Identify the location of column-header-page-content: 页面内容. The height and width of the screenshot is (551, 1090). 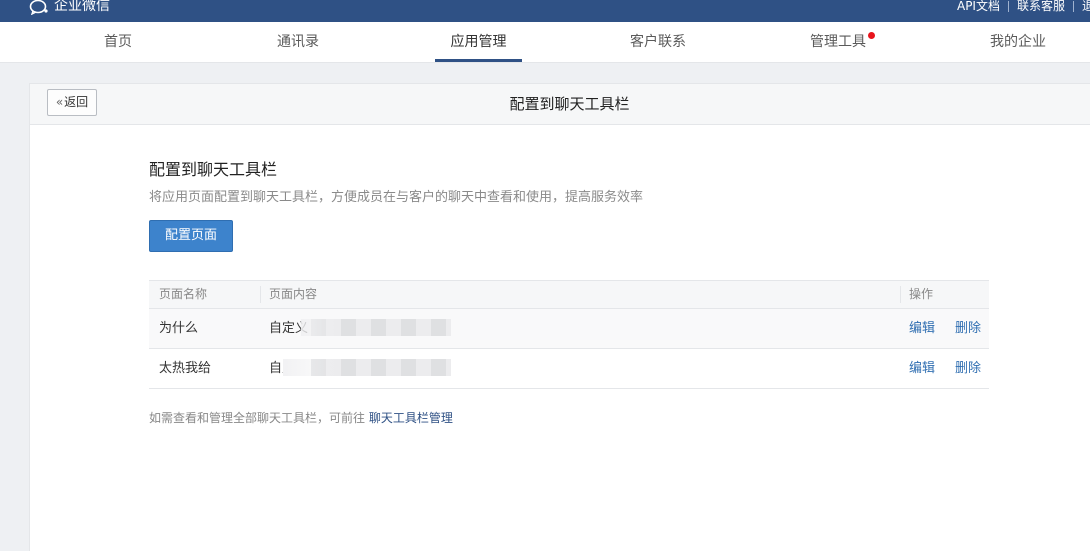
(293, 294).